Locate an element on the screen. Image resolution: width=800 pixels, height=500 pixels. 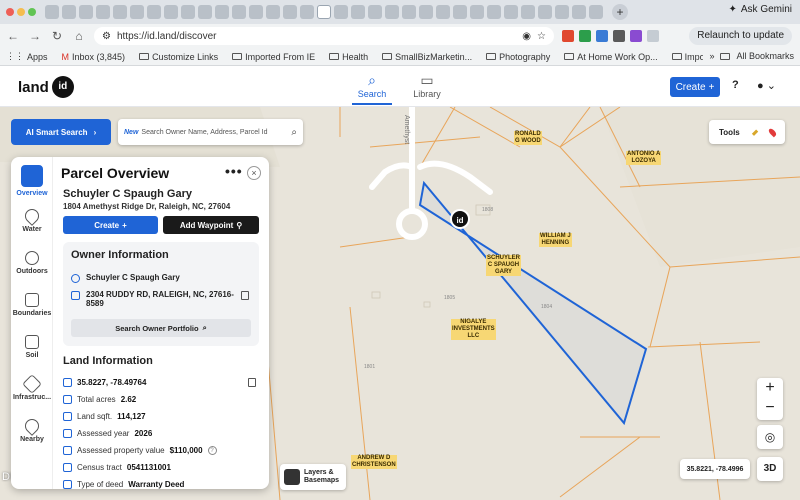
tab-search: ⌕ Search is located at coordinates (372, 88).